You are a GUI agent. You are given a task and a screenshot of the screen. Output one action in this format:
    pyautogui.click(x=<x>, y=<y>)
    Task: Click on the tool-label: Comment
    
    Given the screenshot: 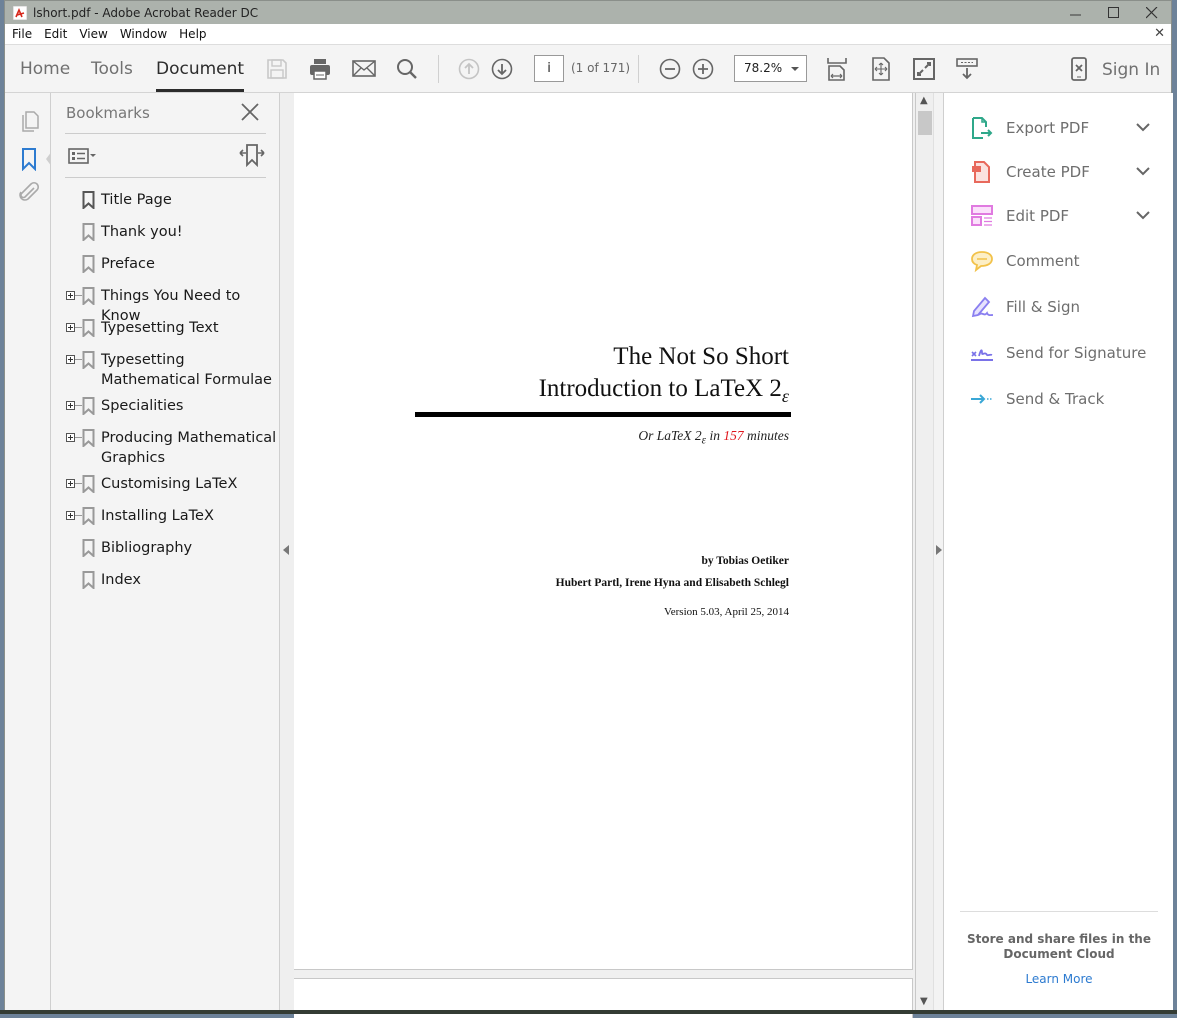 What is the action you would take?
    pyautogui.click(x=1043, y=261)
    